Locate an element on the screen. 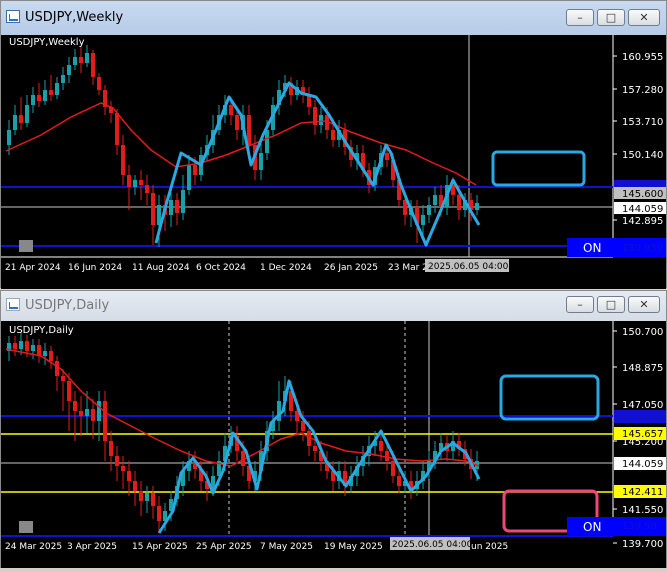 The height and width of the screenshot is (572, 667). time-tick-label: 7 May 2025 is located at coordinates (286, 547).